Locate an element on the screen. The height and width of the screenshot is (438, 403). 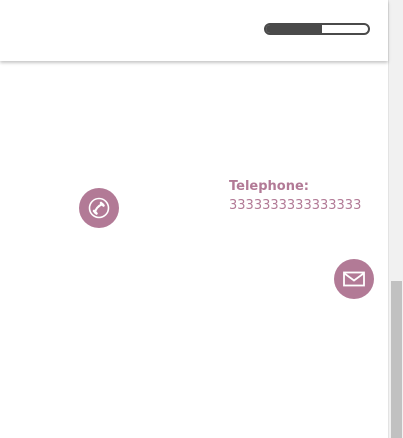
vertical-scrollbar is located at coordinates (395, 219).